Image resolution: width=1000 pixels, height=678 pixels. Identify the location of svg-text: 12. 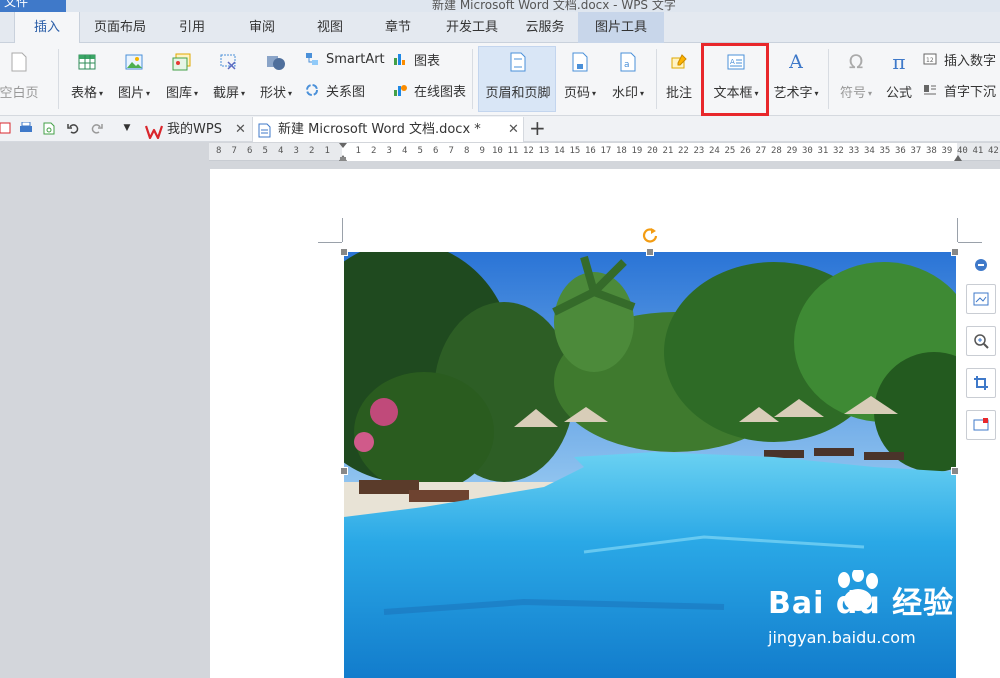
(930, 60).